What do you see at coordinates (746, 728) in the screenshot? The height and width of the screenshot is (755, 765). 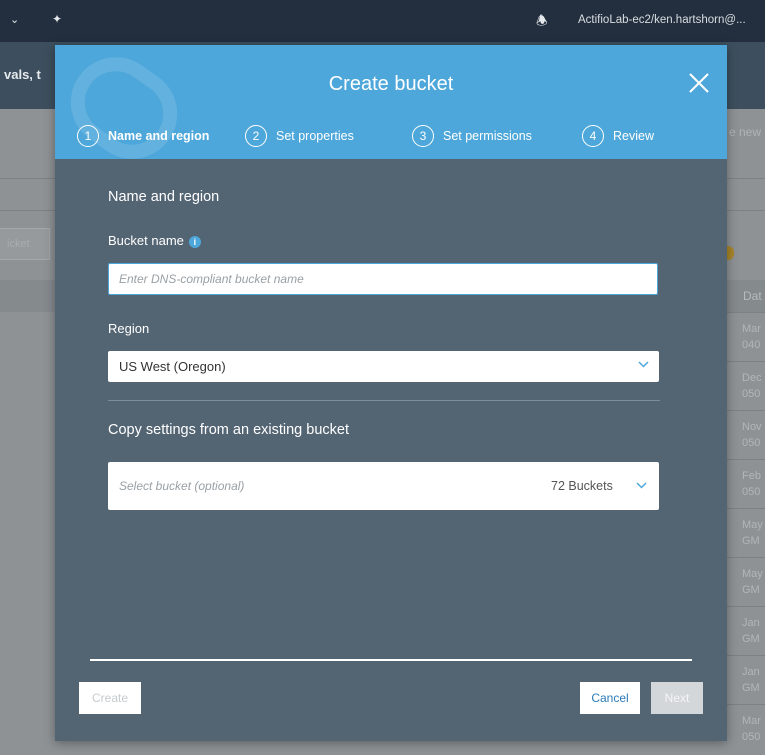 I see `table-row: Mar 050` at bounding box center [746, 728].